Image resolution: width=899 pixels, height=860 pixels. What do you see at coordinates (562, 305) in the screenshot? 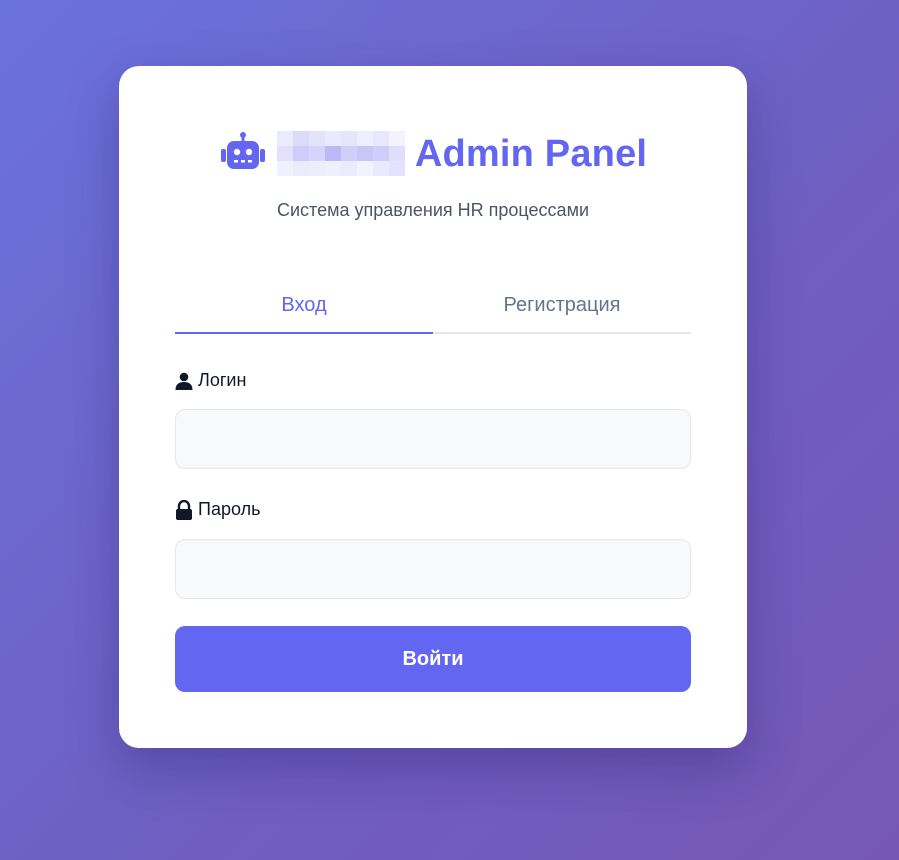
I see `tab-register: Регистрация` at bounding box center [562, 305].